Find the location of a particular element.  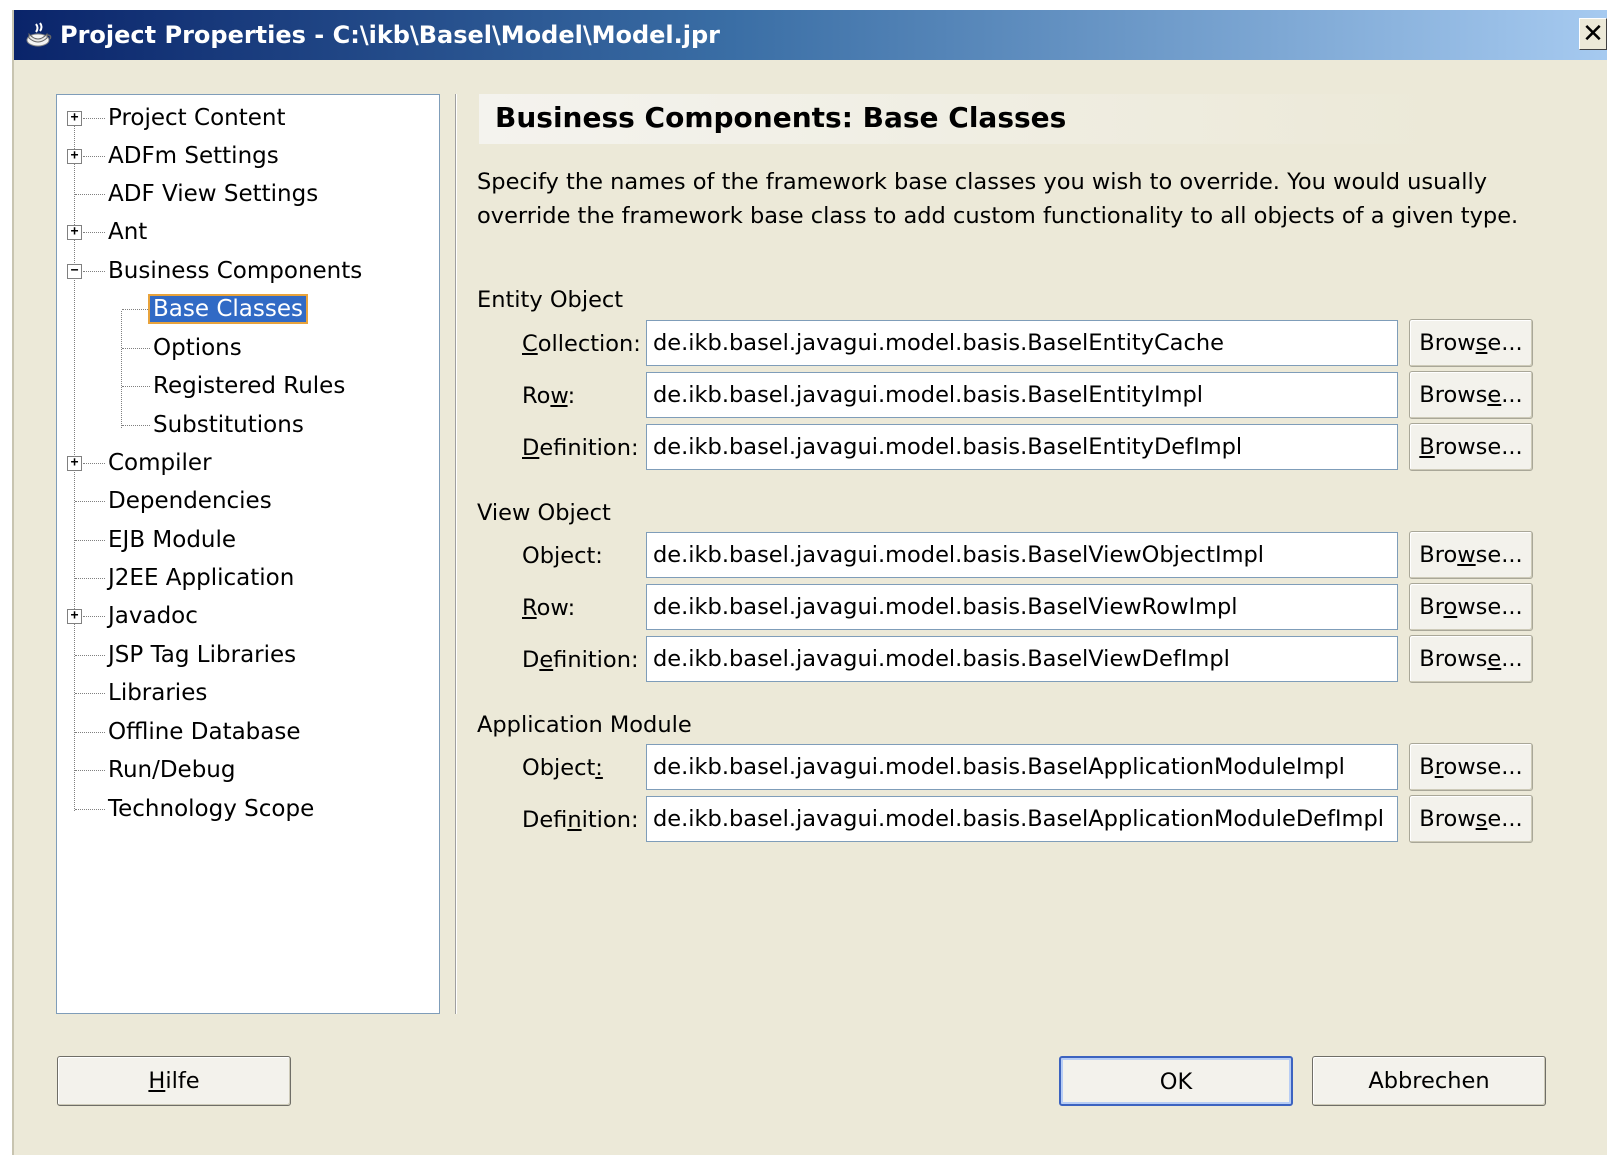

cancel-button: Abbrechen is located at coordinates (1429, 1081).